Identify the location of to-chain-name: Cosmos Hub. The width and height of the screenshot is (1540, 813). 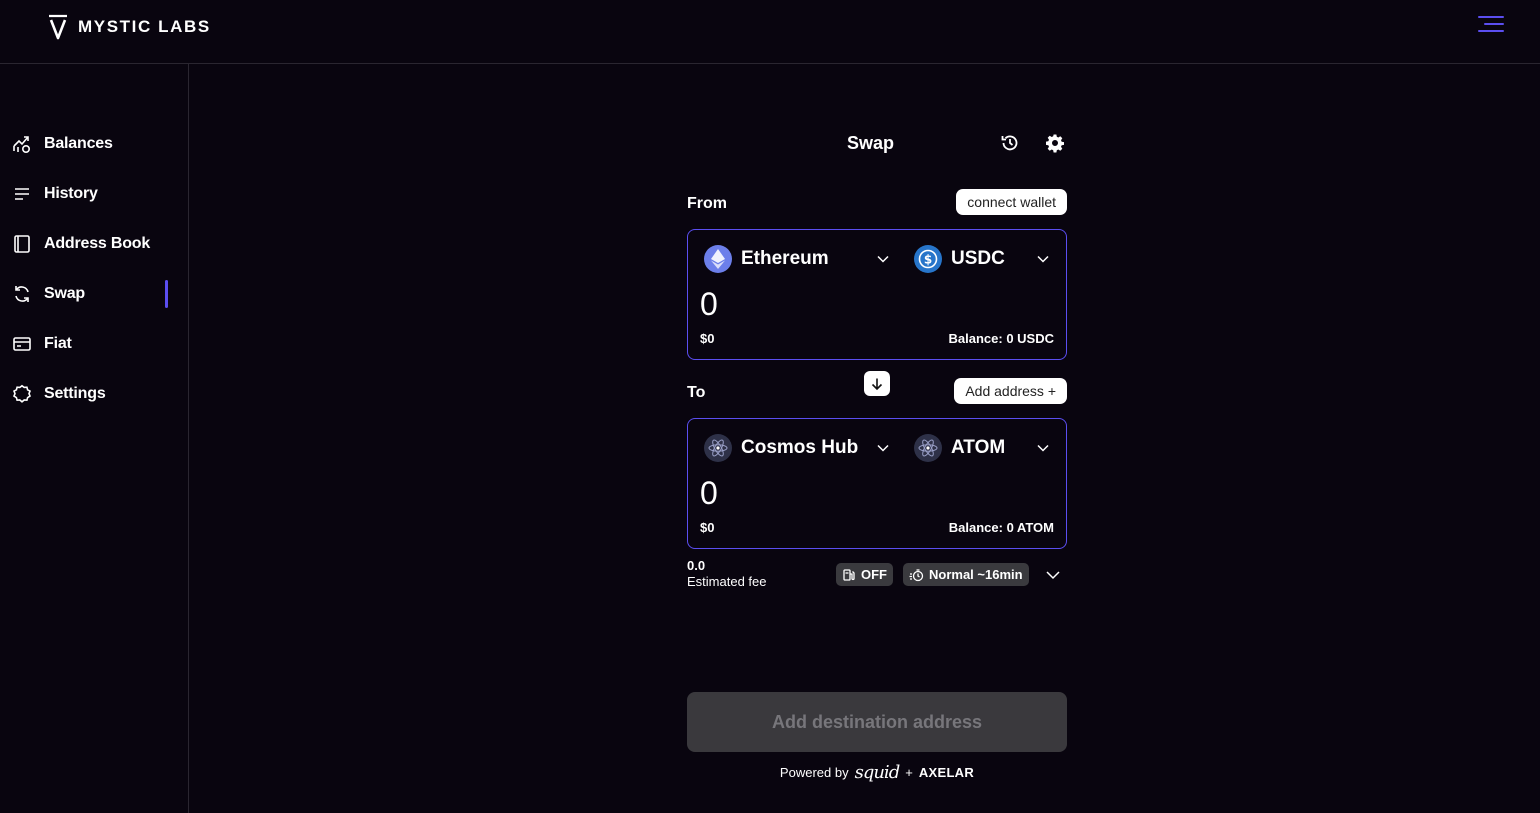
(800, 447).